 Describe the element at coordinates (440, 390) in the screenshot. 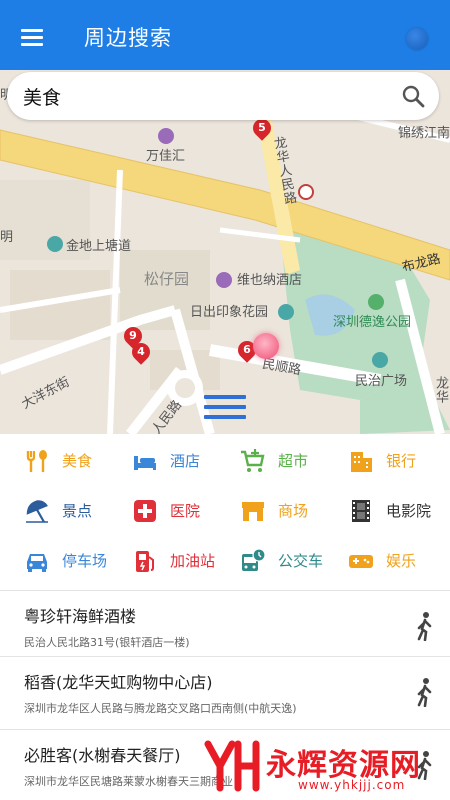

I see `map-label-longhua-edge: 龙华` at that location.